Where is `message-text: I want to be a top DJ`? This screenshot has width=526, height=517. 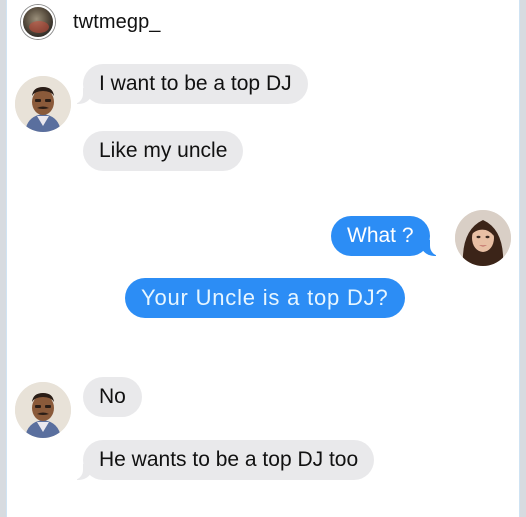 message-text: I want to be a top DJ is located at coordinates (195, 83).